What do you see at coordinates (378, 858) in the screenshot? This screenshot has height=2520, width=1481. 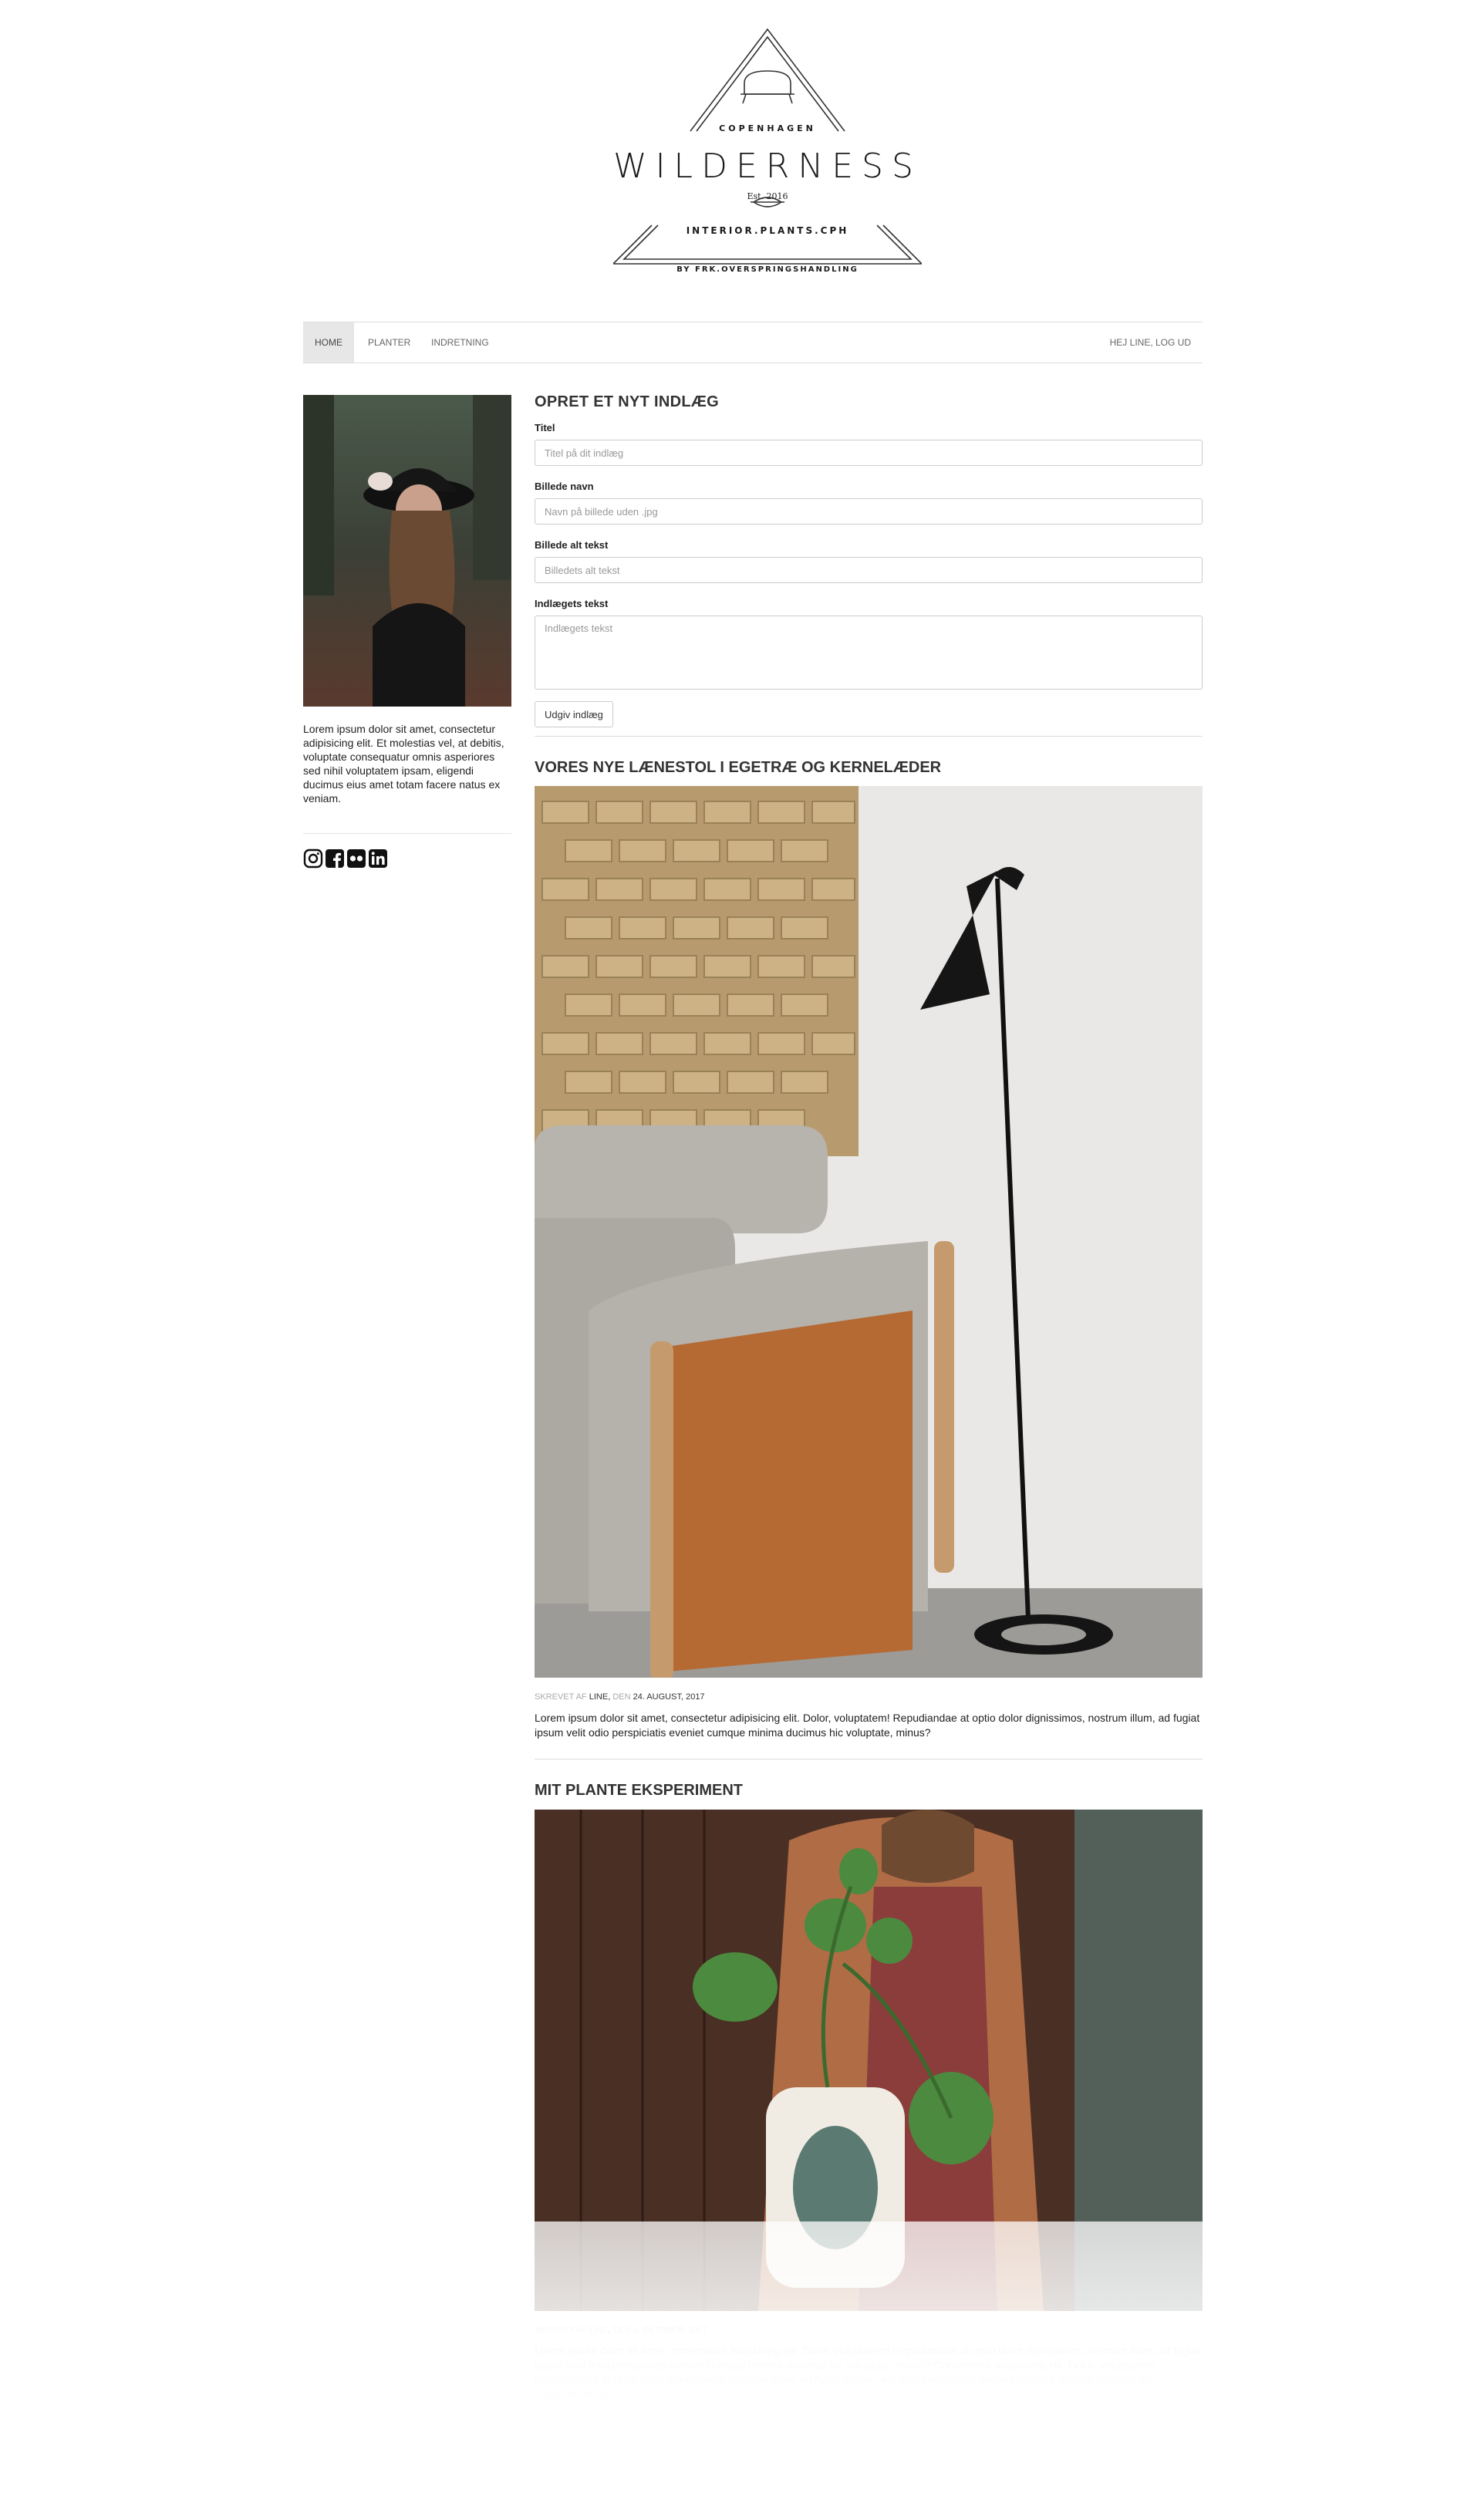 I see `linkedin-icon` at bounding box center [378, 858].